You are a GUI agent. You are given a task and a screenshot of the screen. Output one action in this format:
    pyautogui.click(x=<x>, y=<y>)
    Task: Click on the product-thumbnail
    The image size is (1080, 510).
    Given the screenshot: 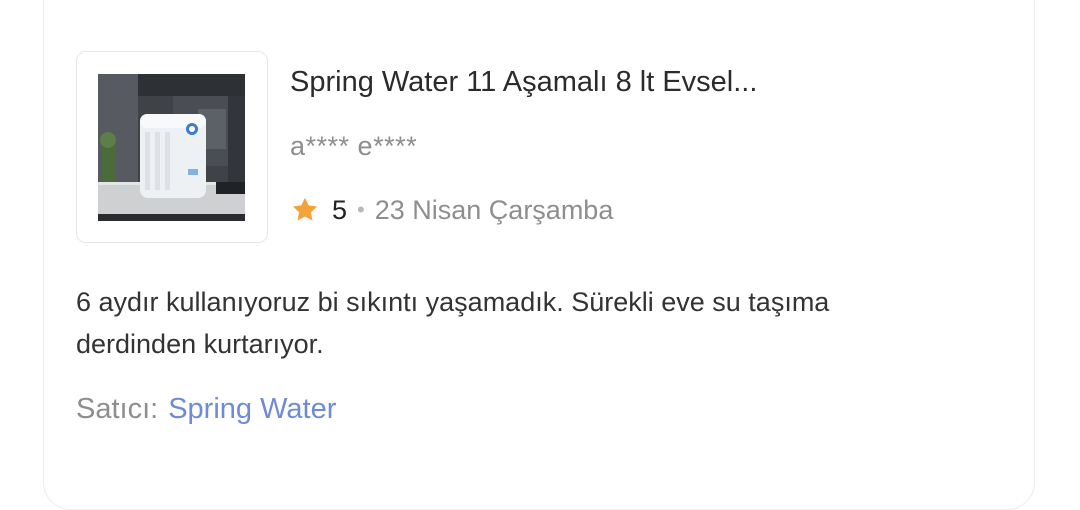 What is the action you would take?
    pyautogui.click(x=172, y=147)
    